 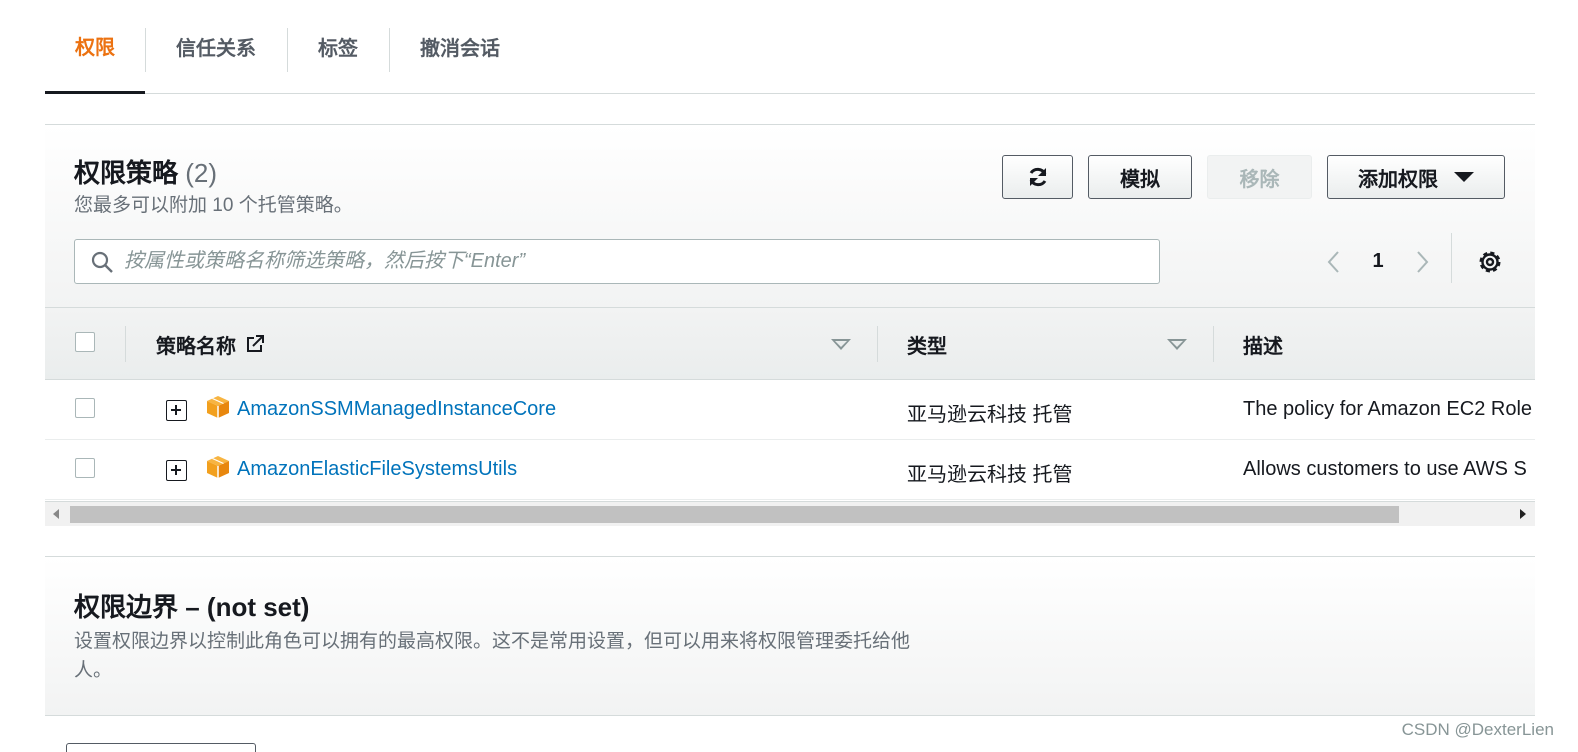 I want to click on column-header-description: 描述, so click(x=1263, y=344).